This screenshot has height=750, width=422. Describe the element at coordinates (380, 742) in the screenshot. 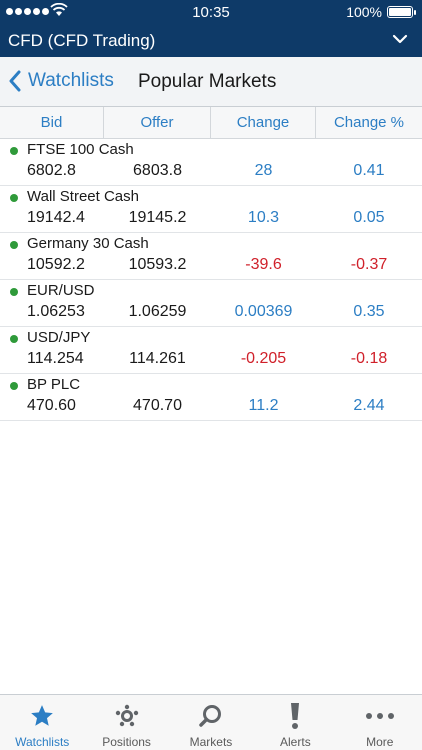

I see `tab-label: More` at that location.